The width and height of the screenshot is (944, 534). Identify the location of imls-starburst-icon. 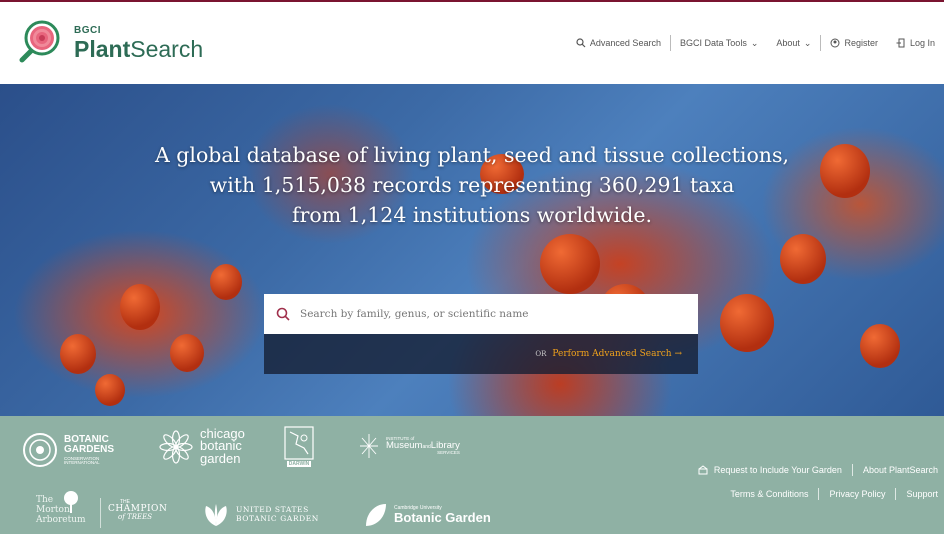
(369, 446).